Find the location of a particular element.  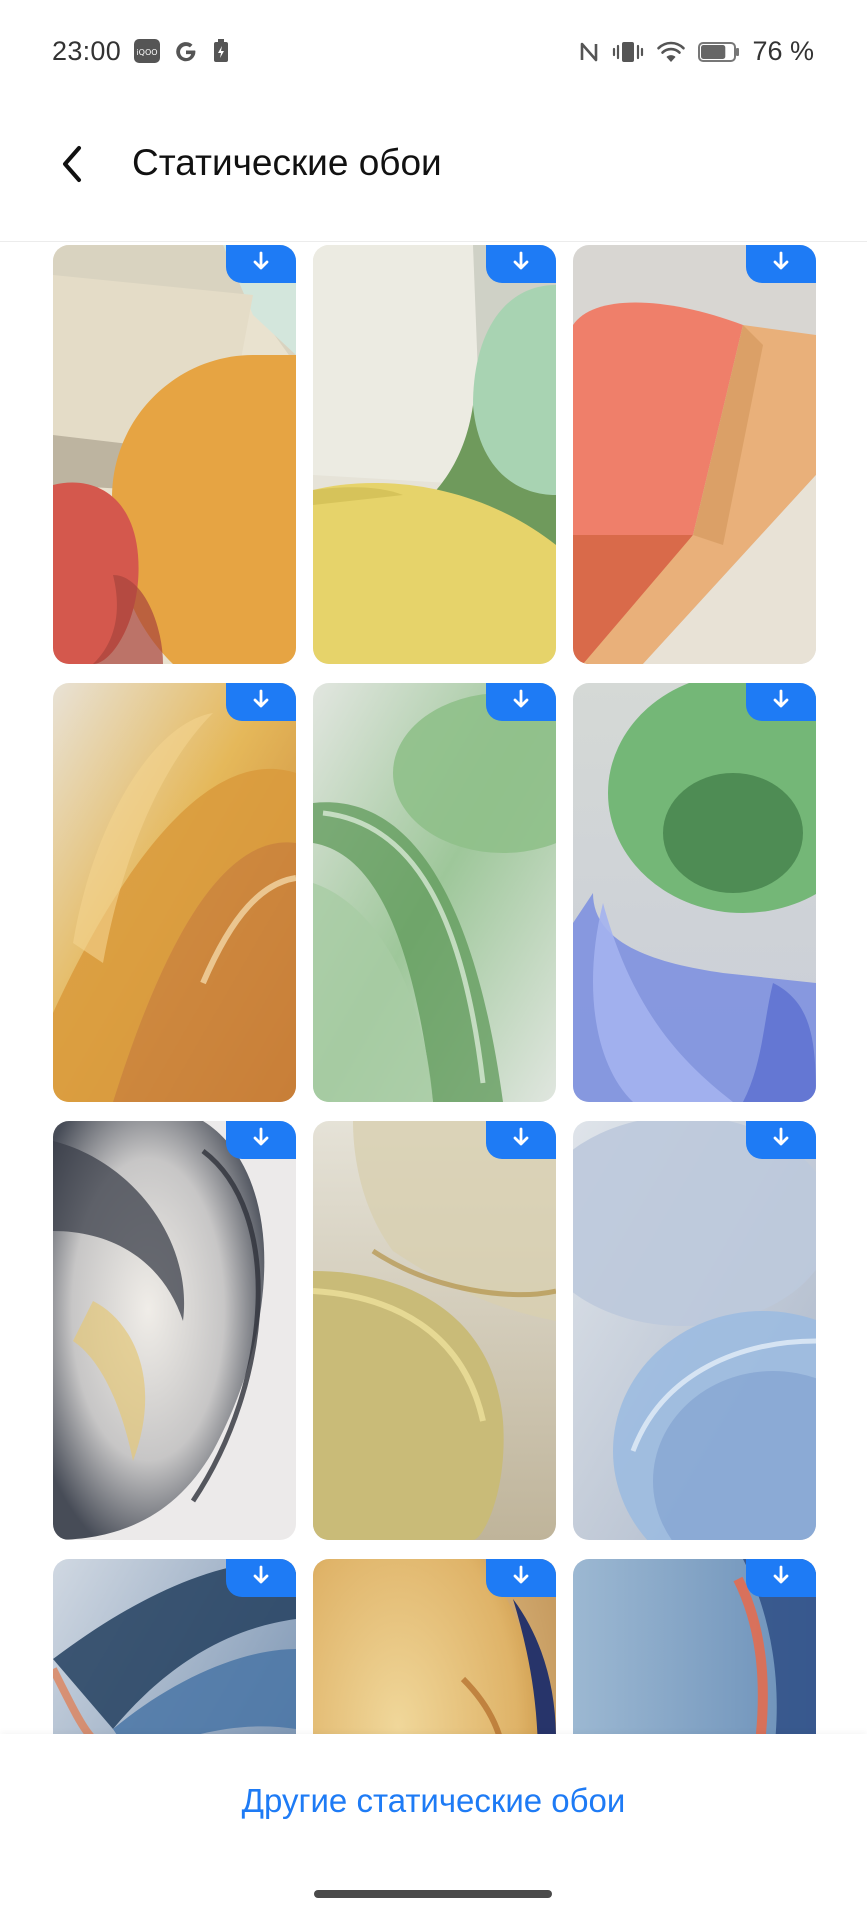

back-button is located at coordinates (72, 166).